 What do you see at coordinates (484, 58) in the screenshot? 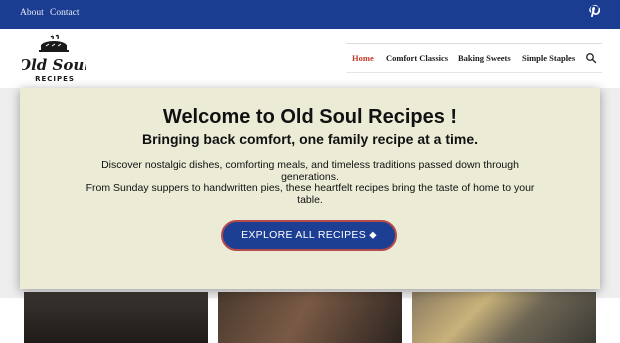
I see `nav-item-baking-sweets: Baking Sweets` at bounding box center [484, 58].